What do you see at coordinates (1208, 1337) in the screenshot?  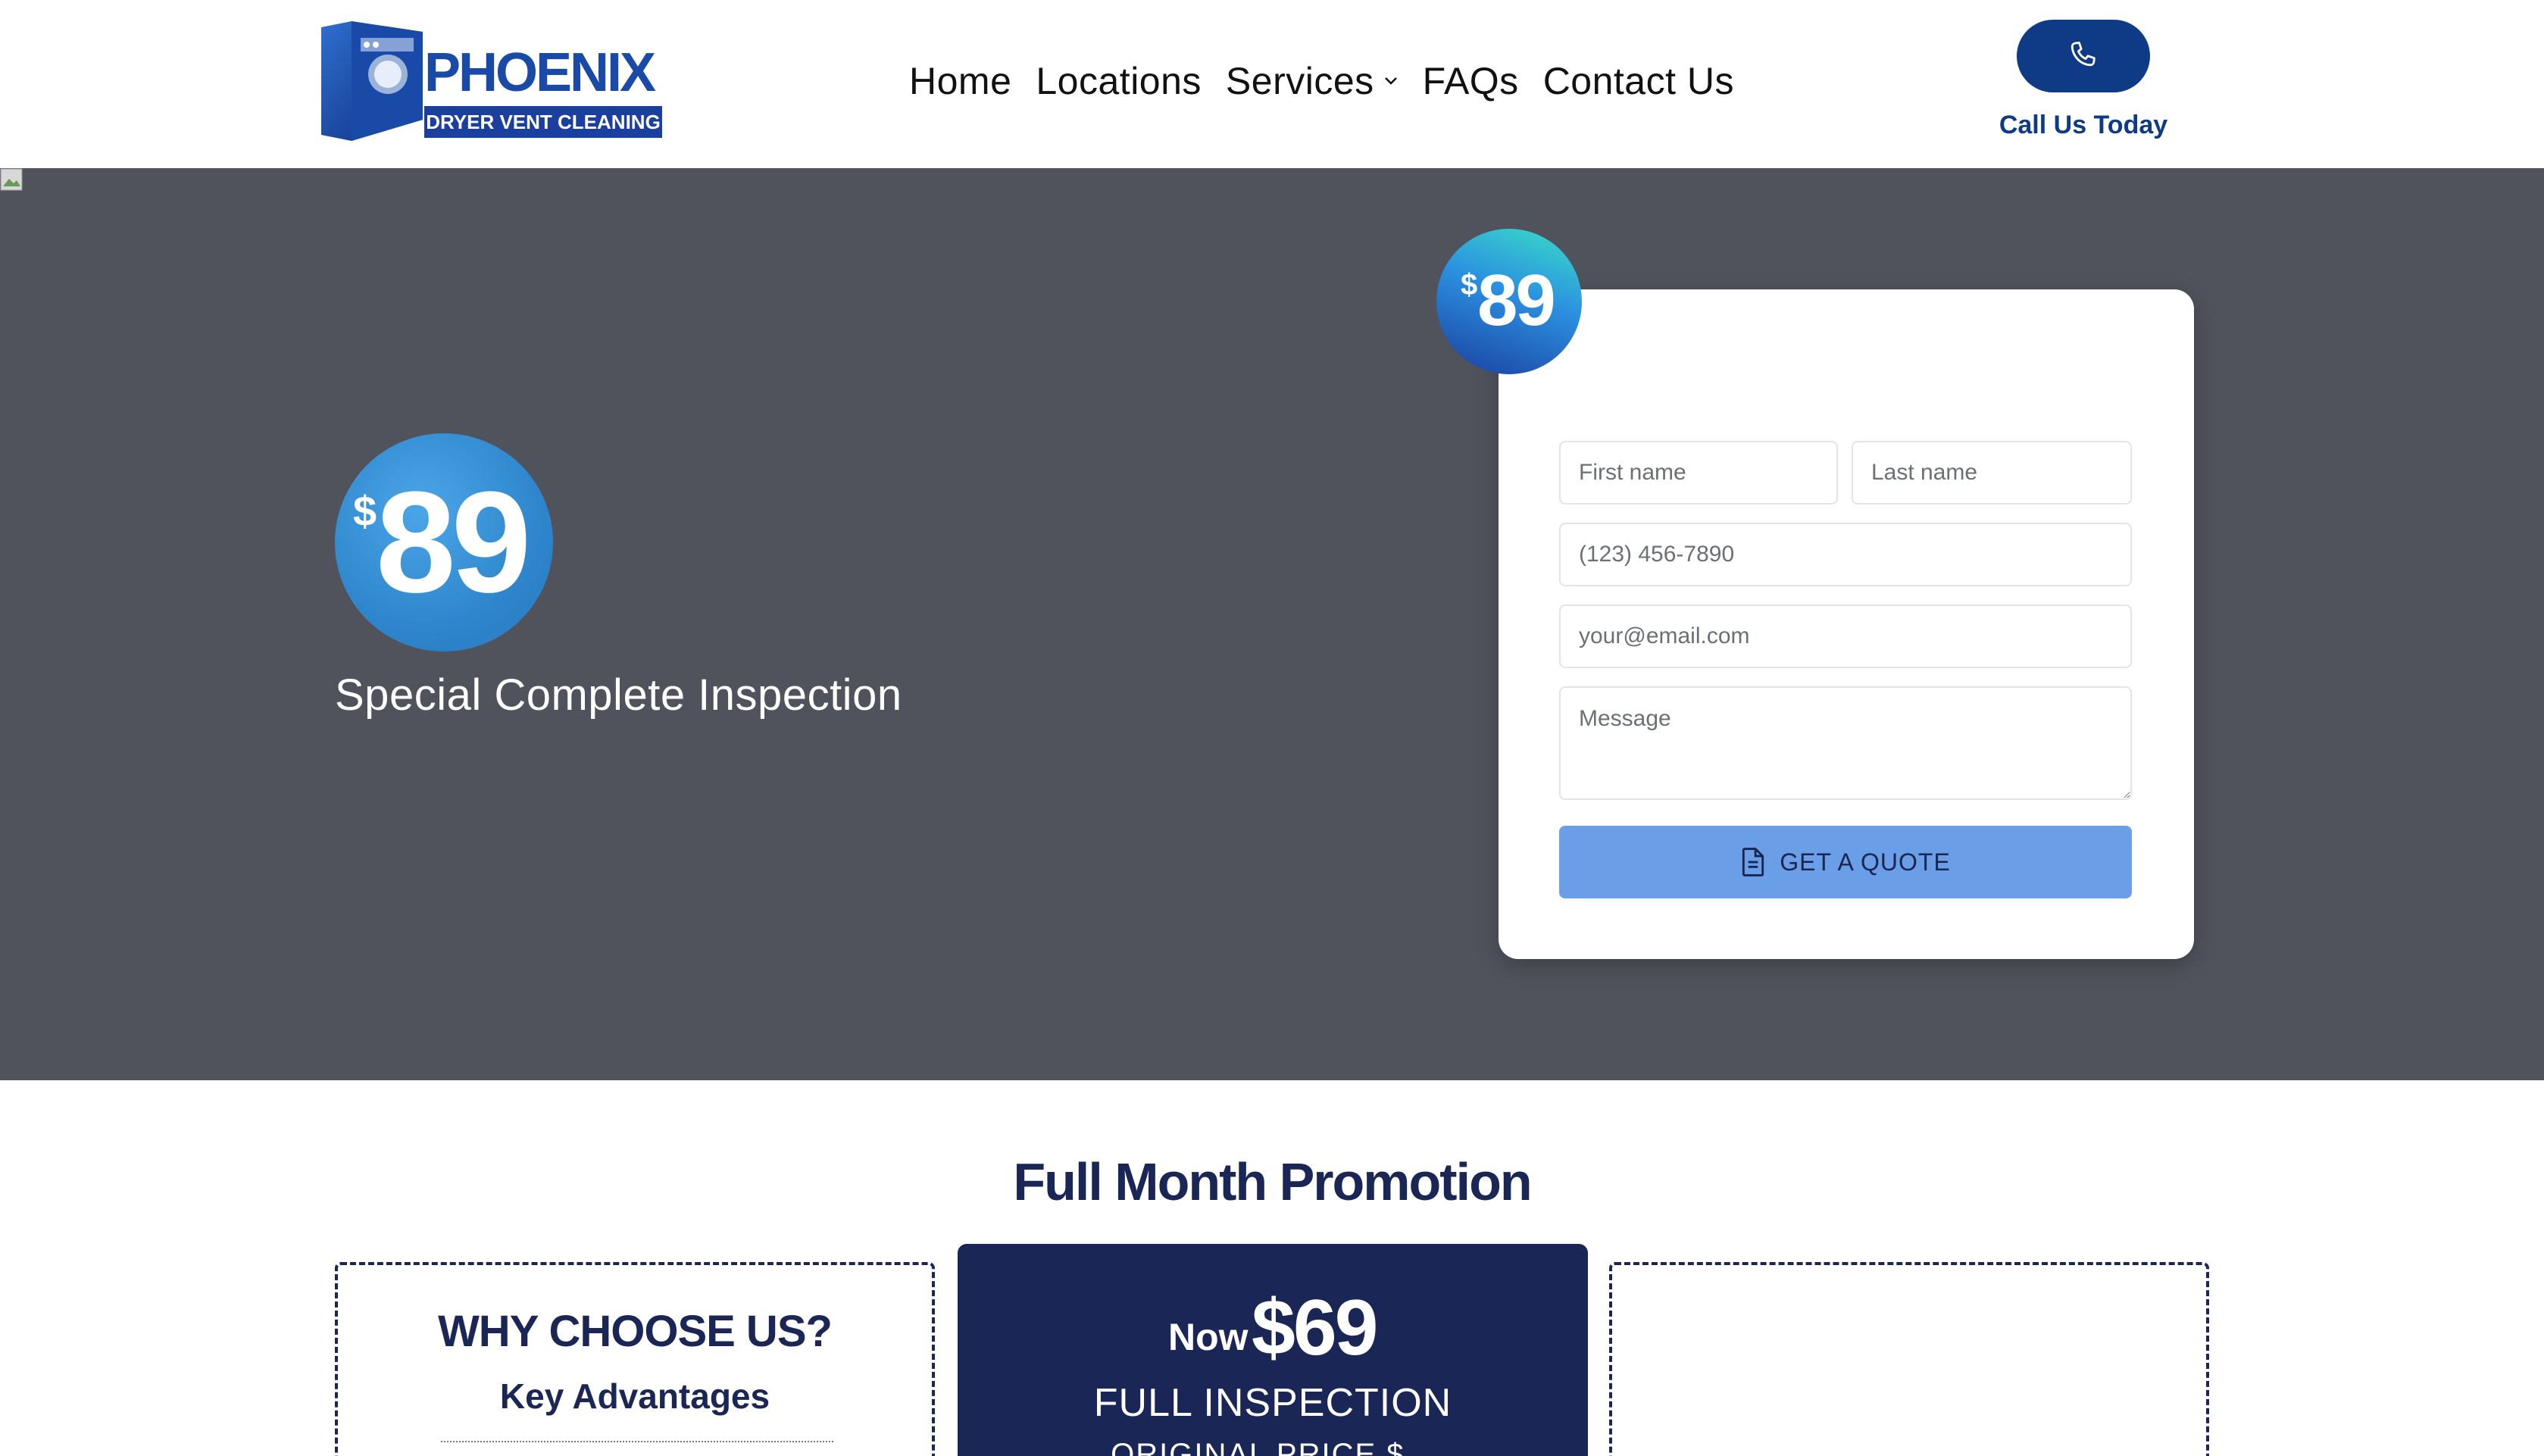 I see `now-label: Now` at bounding box center [1208, 1337].